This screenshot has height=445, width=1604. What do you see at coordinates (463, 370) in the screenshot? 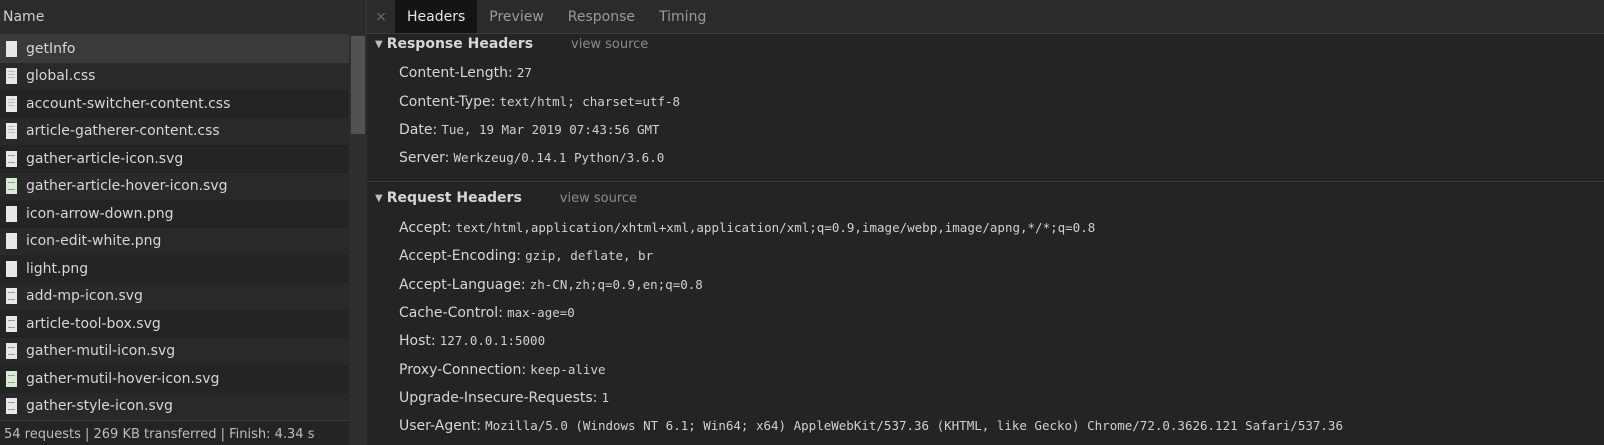
I see `header-key: Proxy-Connection:` at bounding box center [463, 370].